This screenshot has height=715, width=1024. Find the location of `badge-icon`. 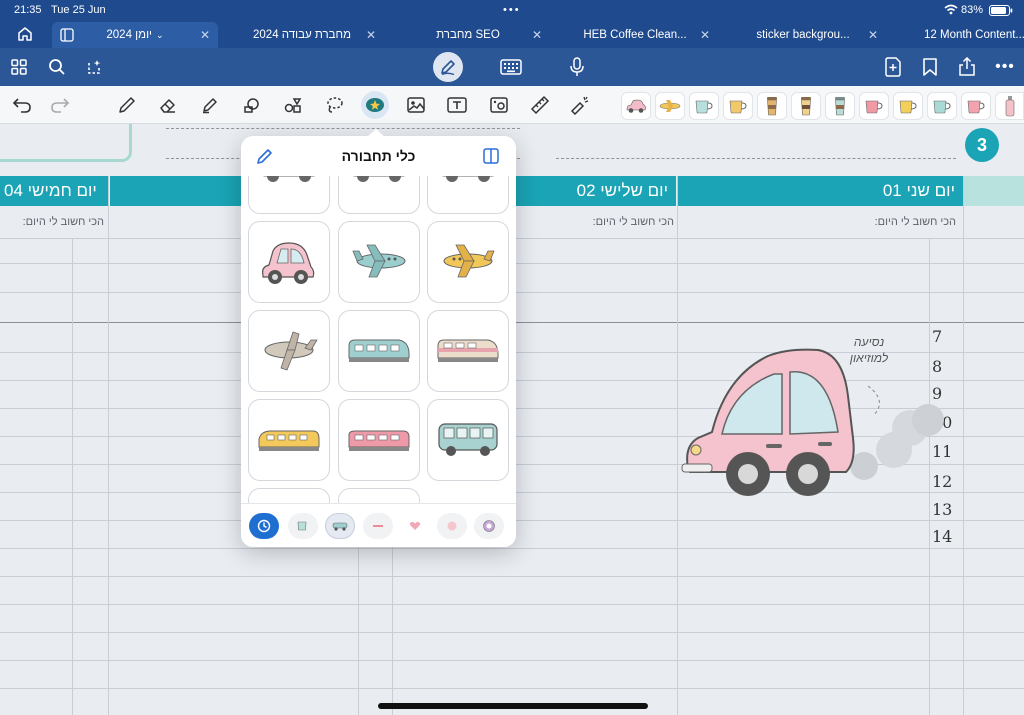

badge-icon is located at coordinates (489, 526).